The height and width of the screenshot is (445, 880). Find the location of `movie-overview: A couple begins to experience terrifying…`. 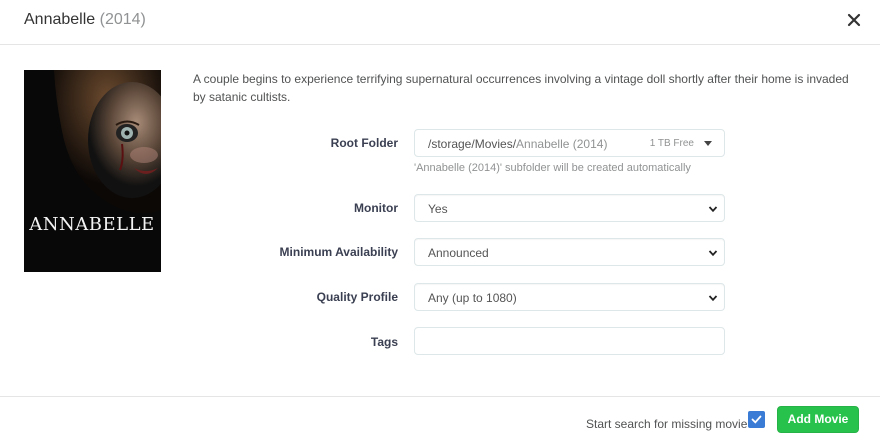

movie-overview: A couple begins to experience terrifying… is located at coordinates (521, 88).